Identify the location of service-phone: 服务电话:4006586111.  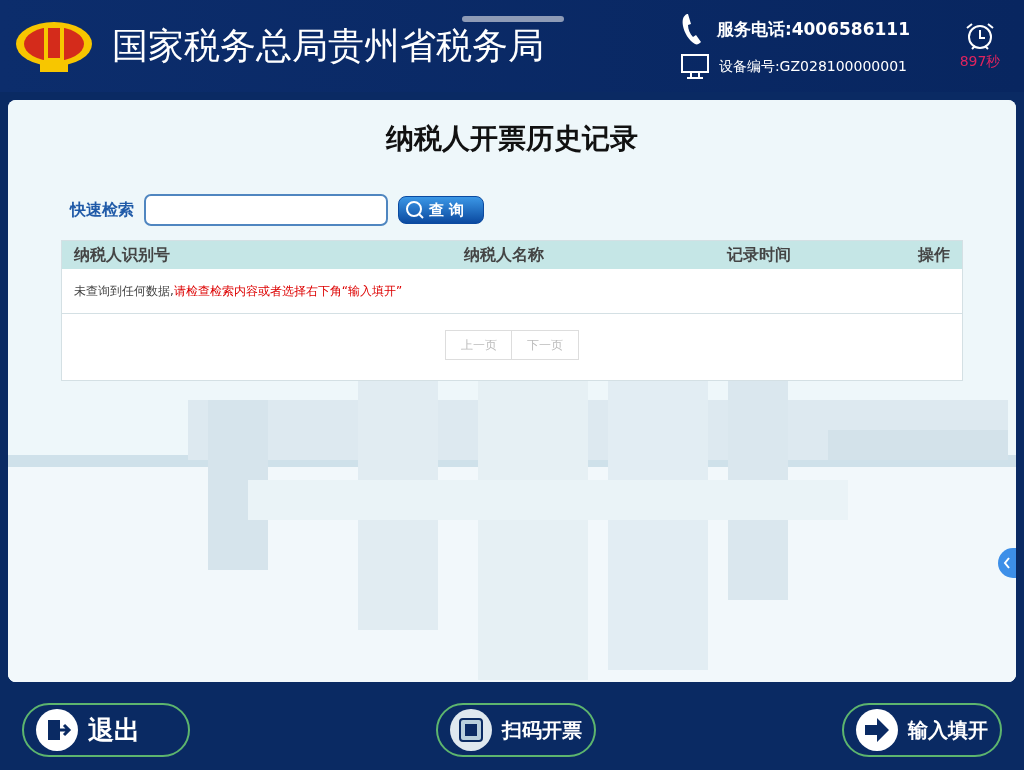
(813, 29).